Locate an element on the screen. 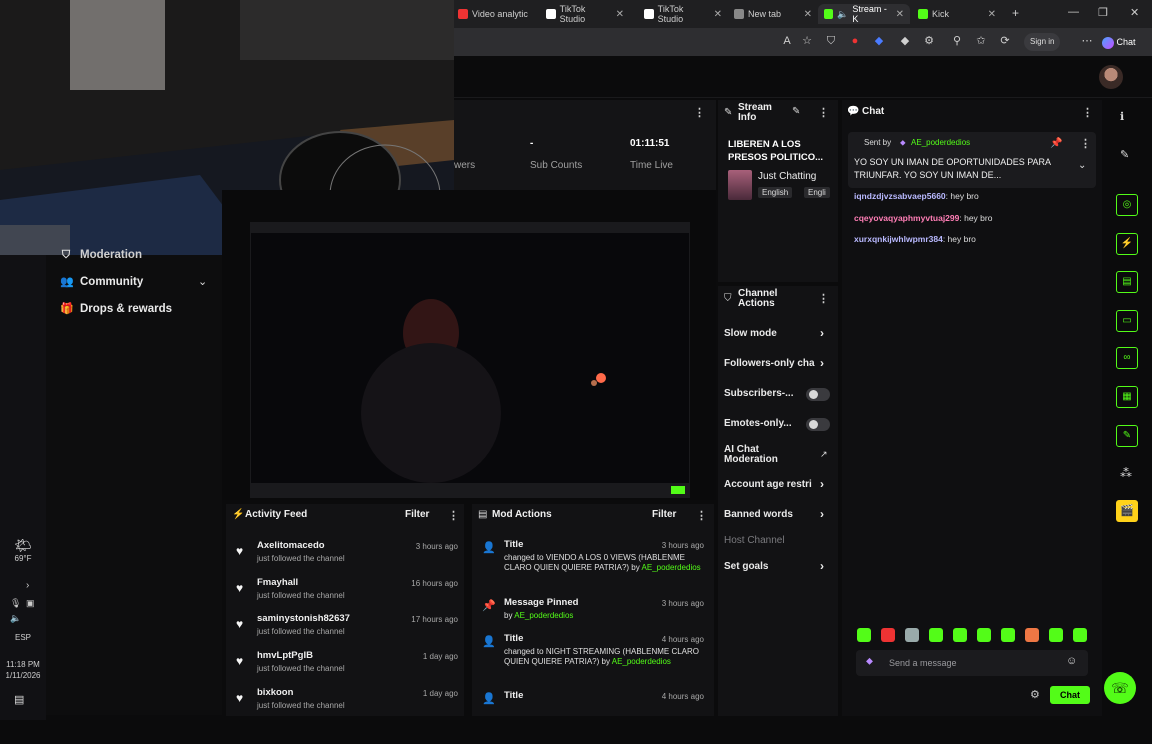  channel-action-followers-only: Followers-only cha is located at coordinates (770, 363).